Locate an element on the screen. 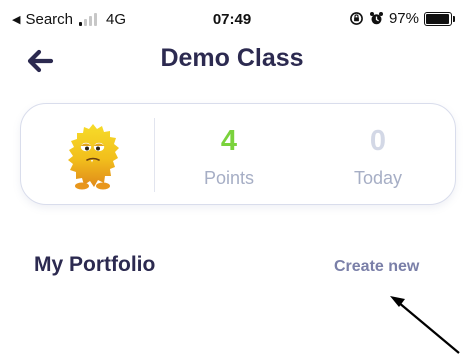 The height and width of the screenshot is (356, 464). orientation-lock-icon is located at coordinates (356, 18).